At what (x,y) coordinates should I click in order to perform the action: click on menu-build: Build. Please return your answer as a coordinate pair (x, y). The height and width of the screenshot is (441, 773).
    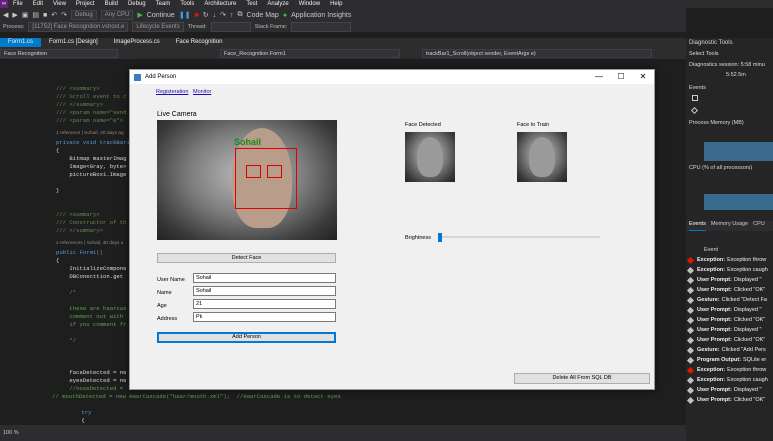
    Looking at the image, I should click on (111, 4).